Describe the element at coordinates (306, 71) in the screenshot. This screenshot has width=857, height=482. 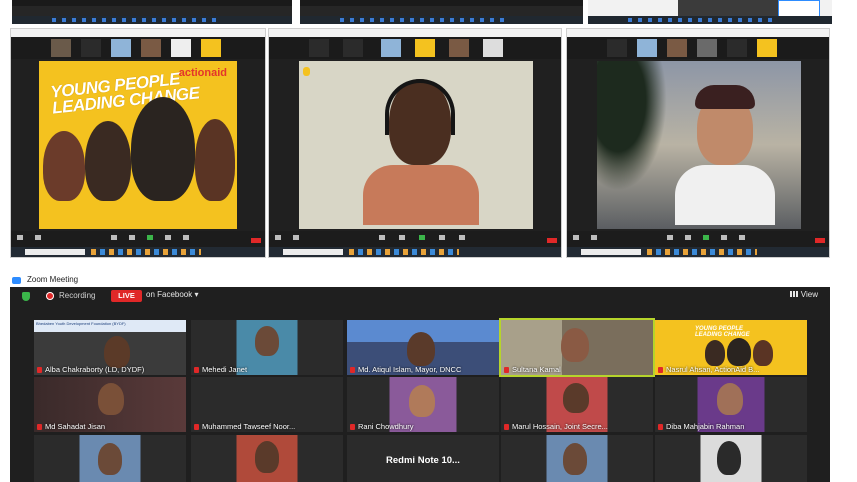
I see `hand-raise-icon` at that location.